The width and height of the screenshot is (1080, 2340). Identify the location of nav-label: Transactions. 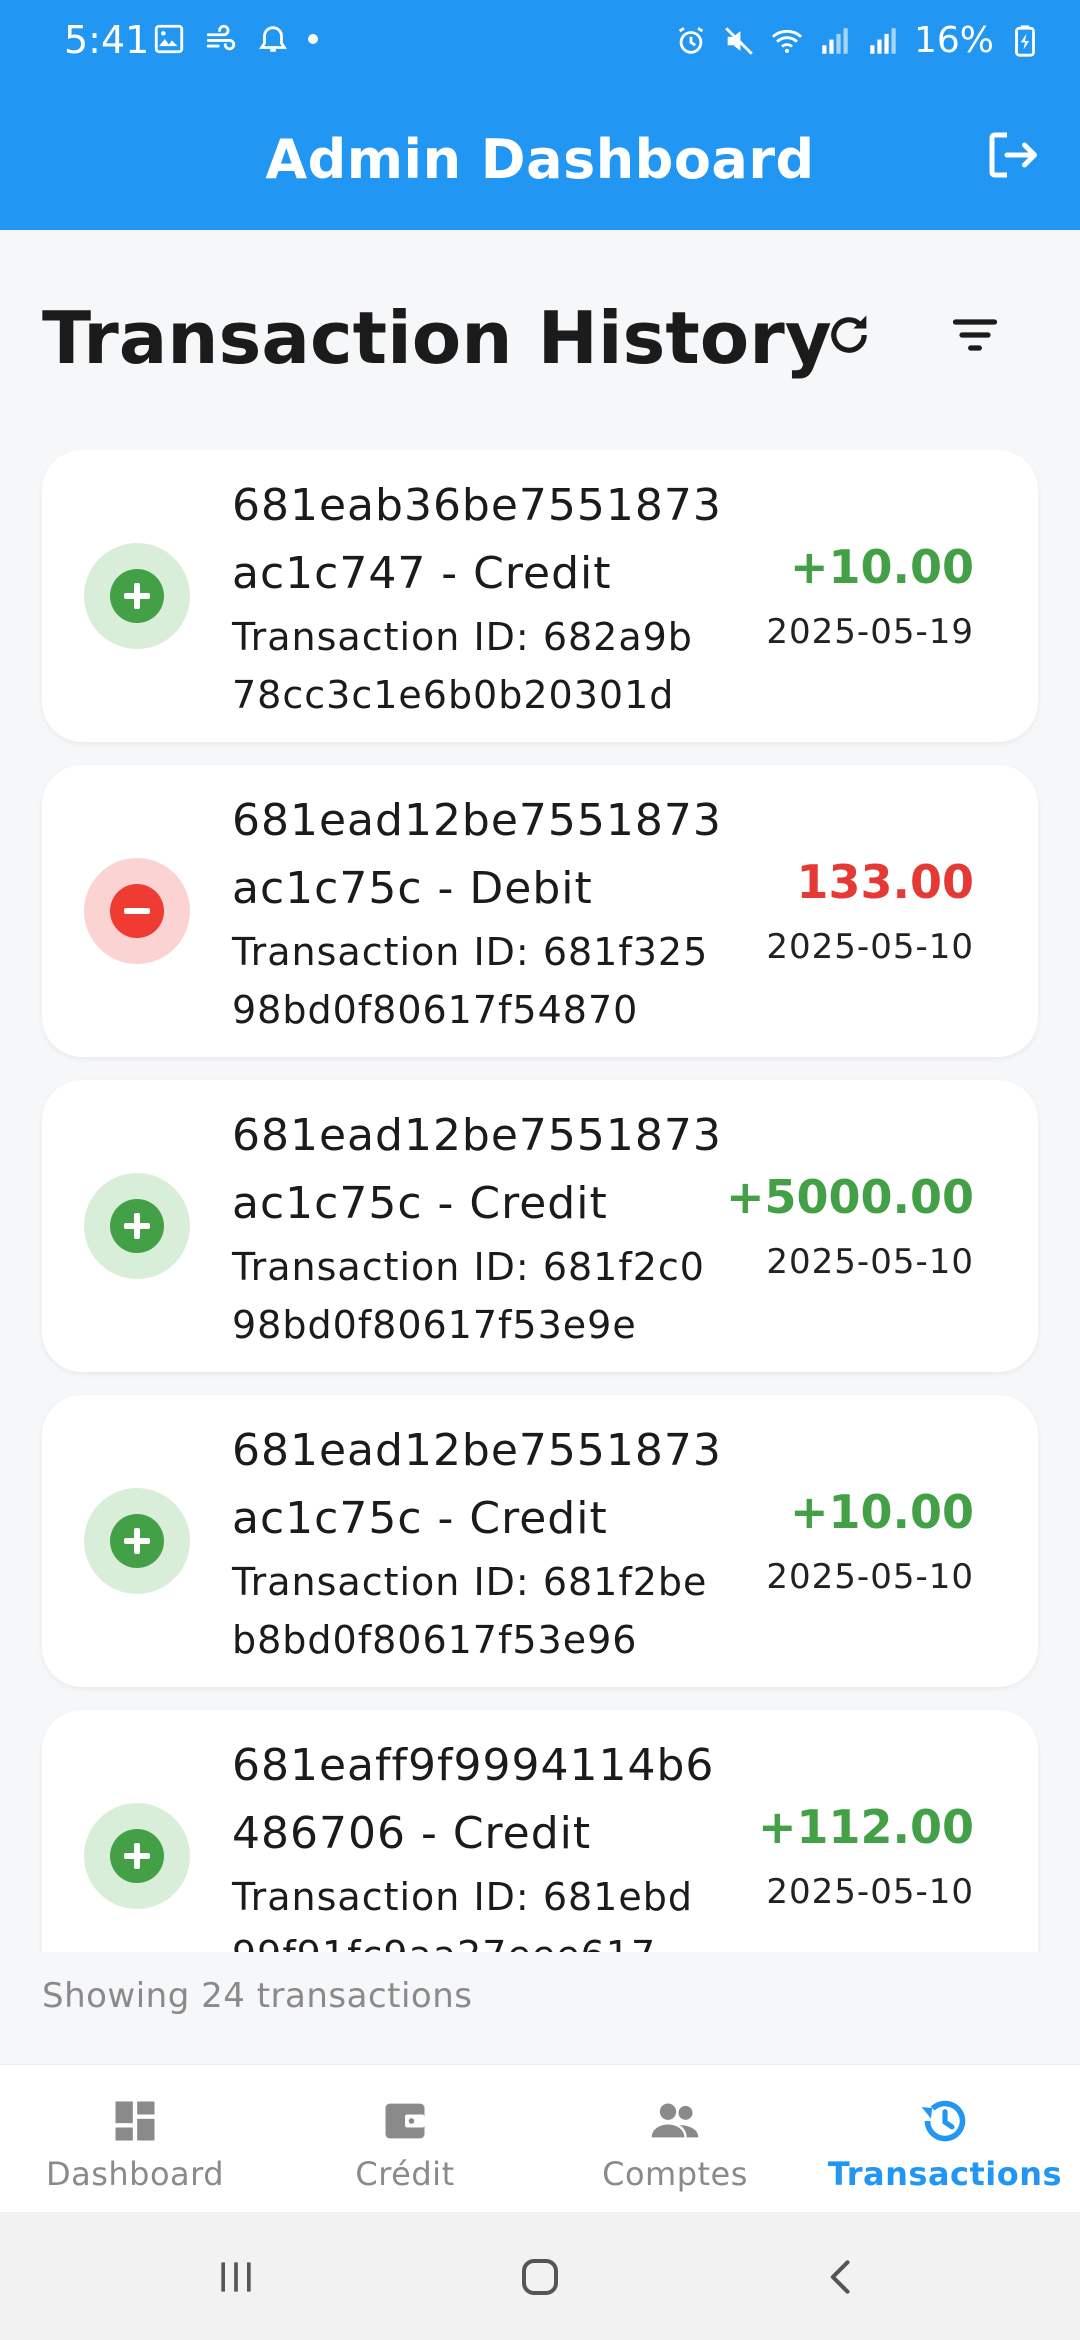
(945, 2174).